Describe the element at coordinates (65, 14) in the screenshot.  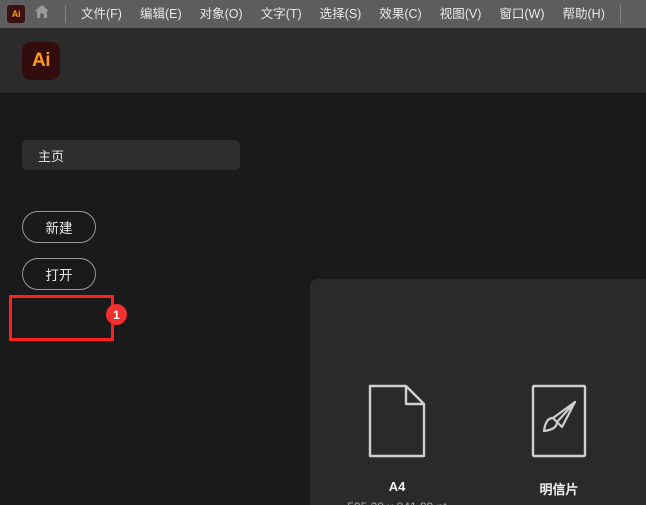
I see `menubar-separator-left` at that location.